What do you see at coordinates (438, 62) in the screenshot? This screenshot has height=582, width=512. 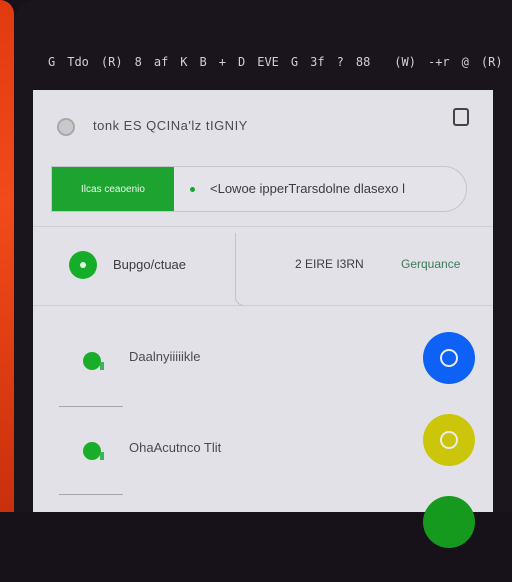 I see `status-icon: -+r` at bounding box center [438, 62].